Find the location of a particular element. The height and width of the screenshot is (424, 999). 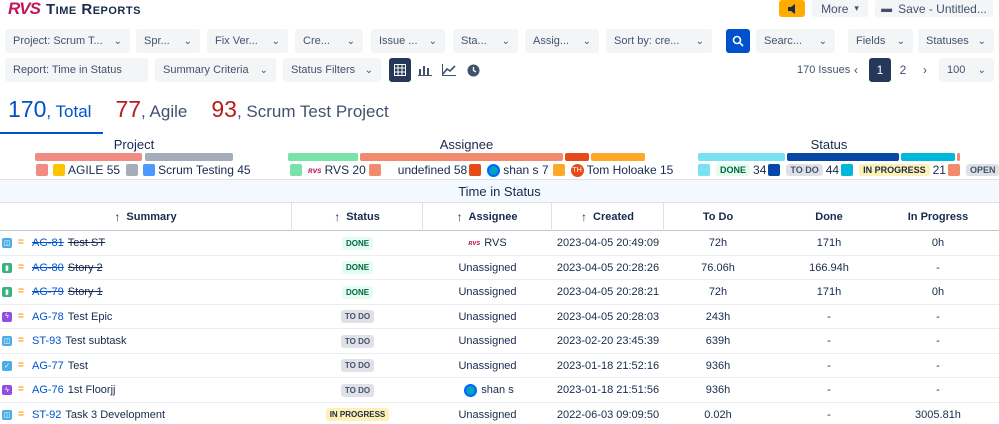

legend-count: 58 is located at coordinates (460, 170).